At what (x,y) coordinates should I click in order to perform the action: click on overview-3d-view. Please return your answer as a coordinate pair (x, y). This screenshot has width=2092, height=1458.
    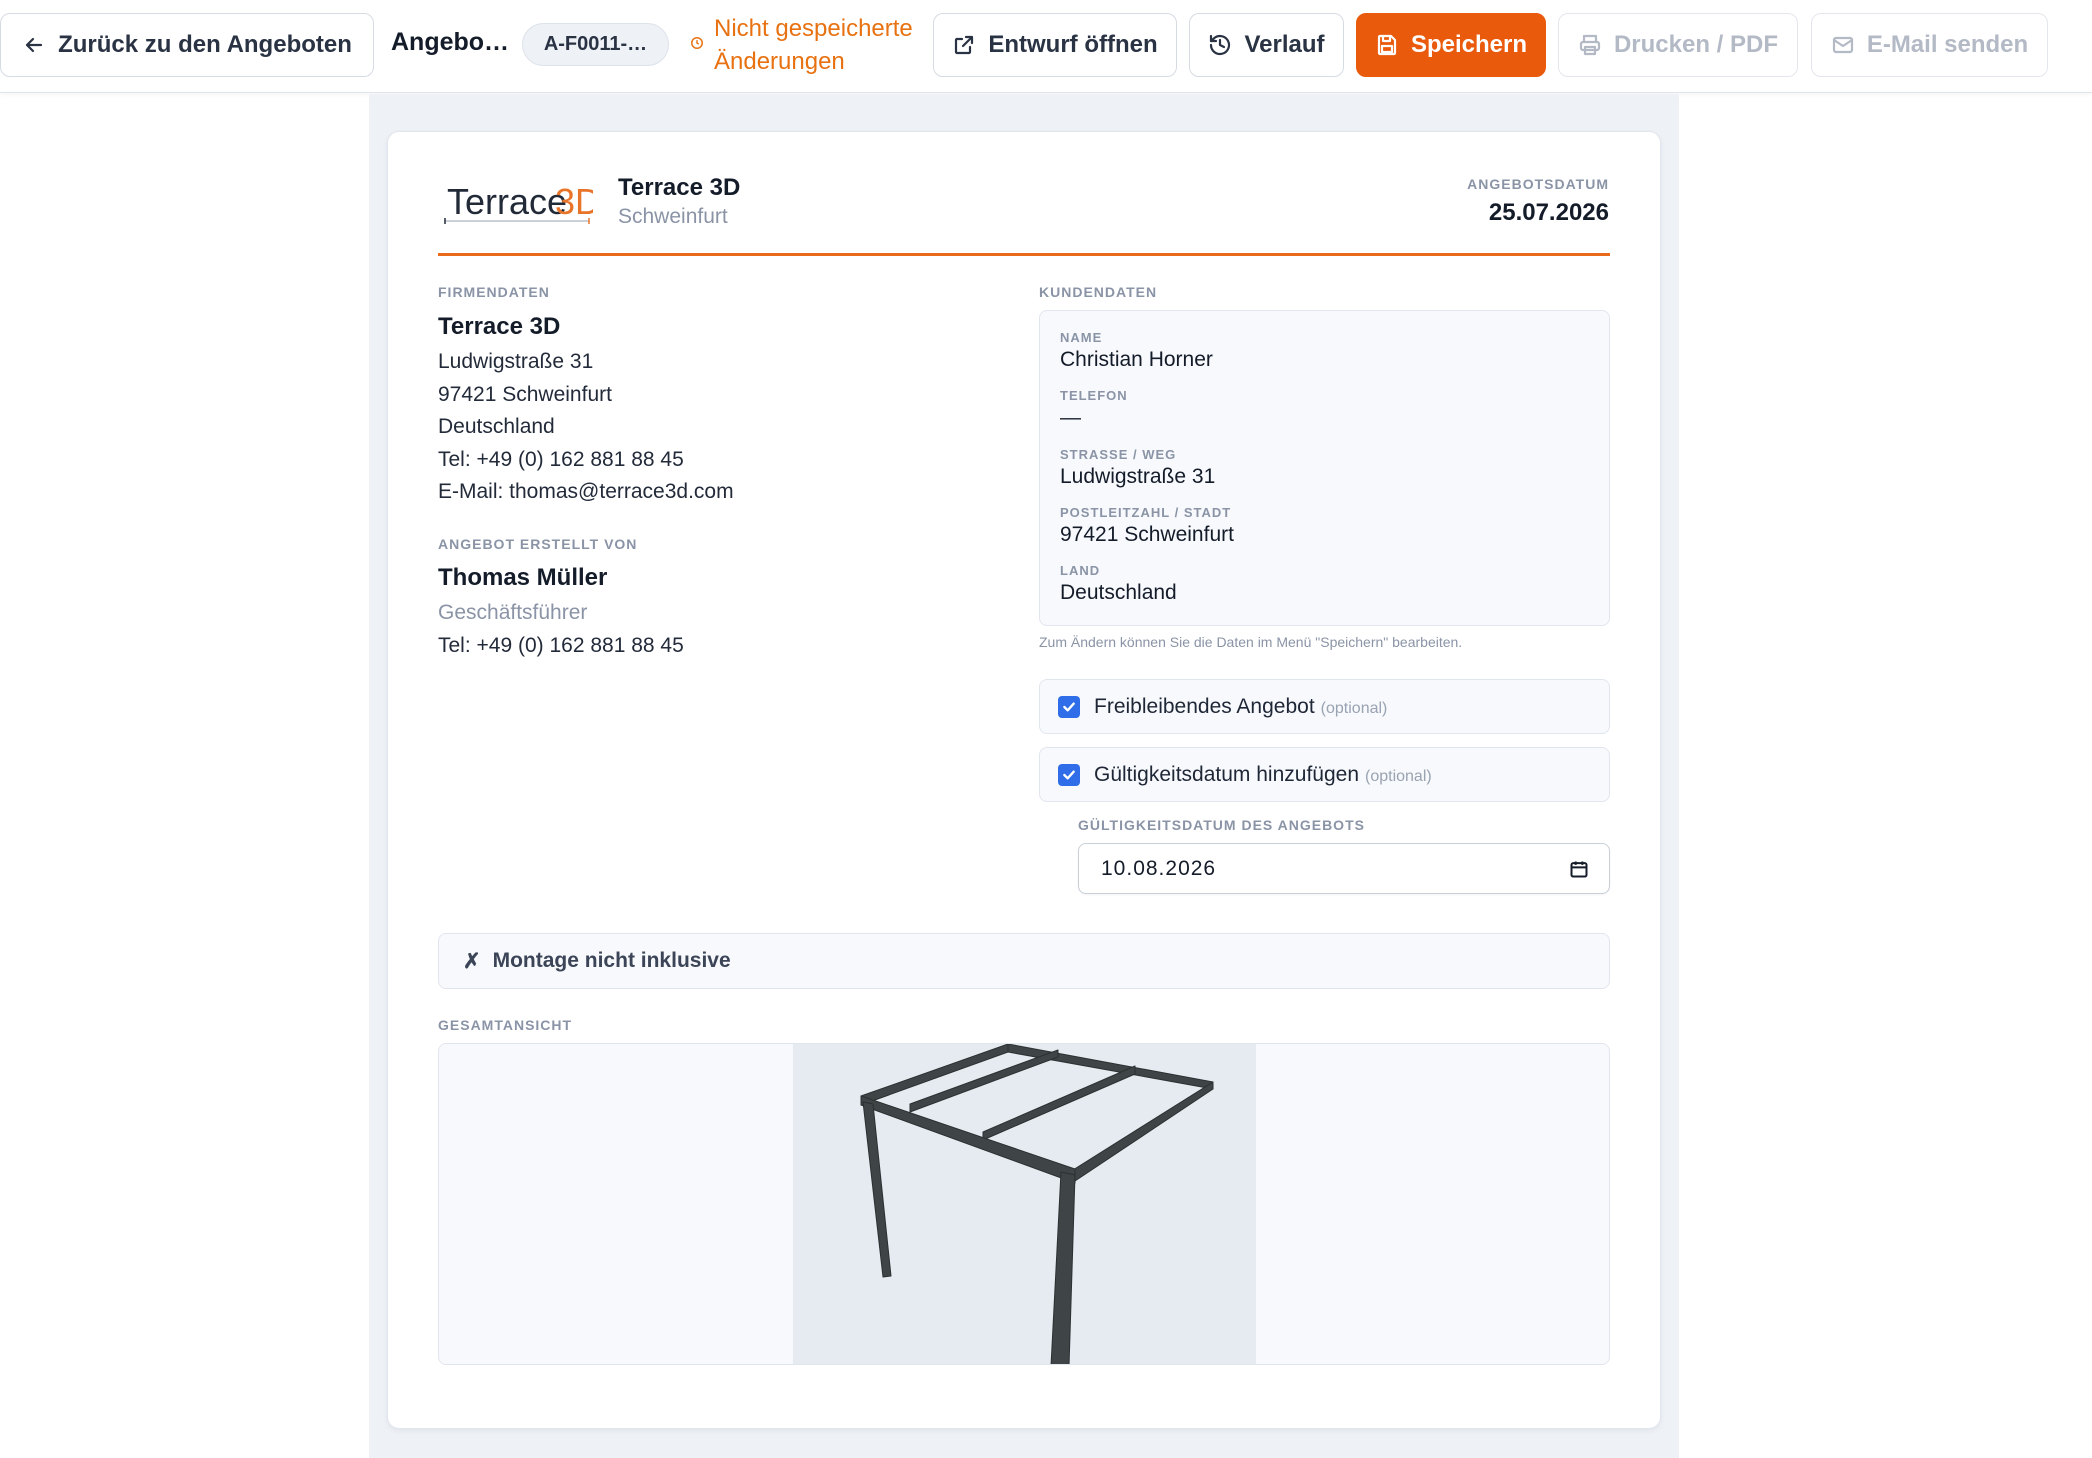
    Looking at the image, I should click on (1024, 1204).